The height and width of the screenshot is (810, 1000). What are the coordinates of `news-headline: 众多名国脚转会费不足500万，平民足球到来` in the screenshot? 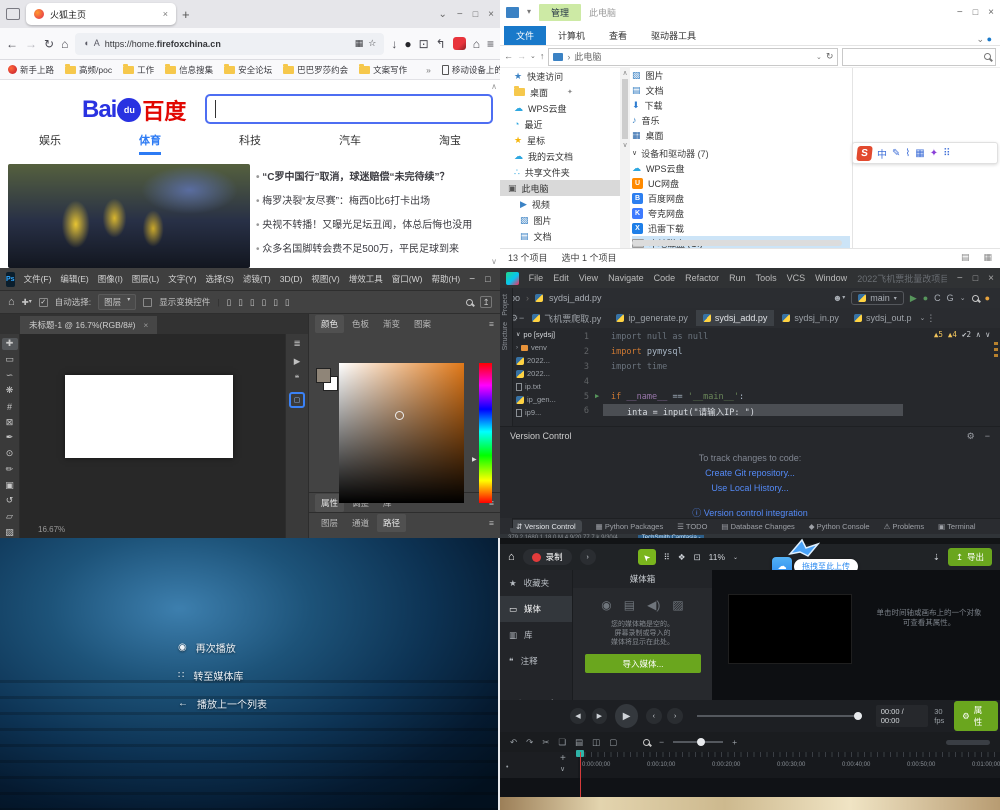 It's located at (378, 250).